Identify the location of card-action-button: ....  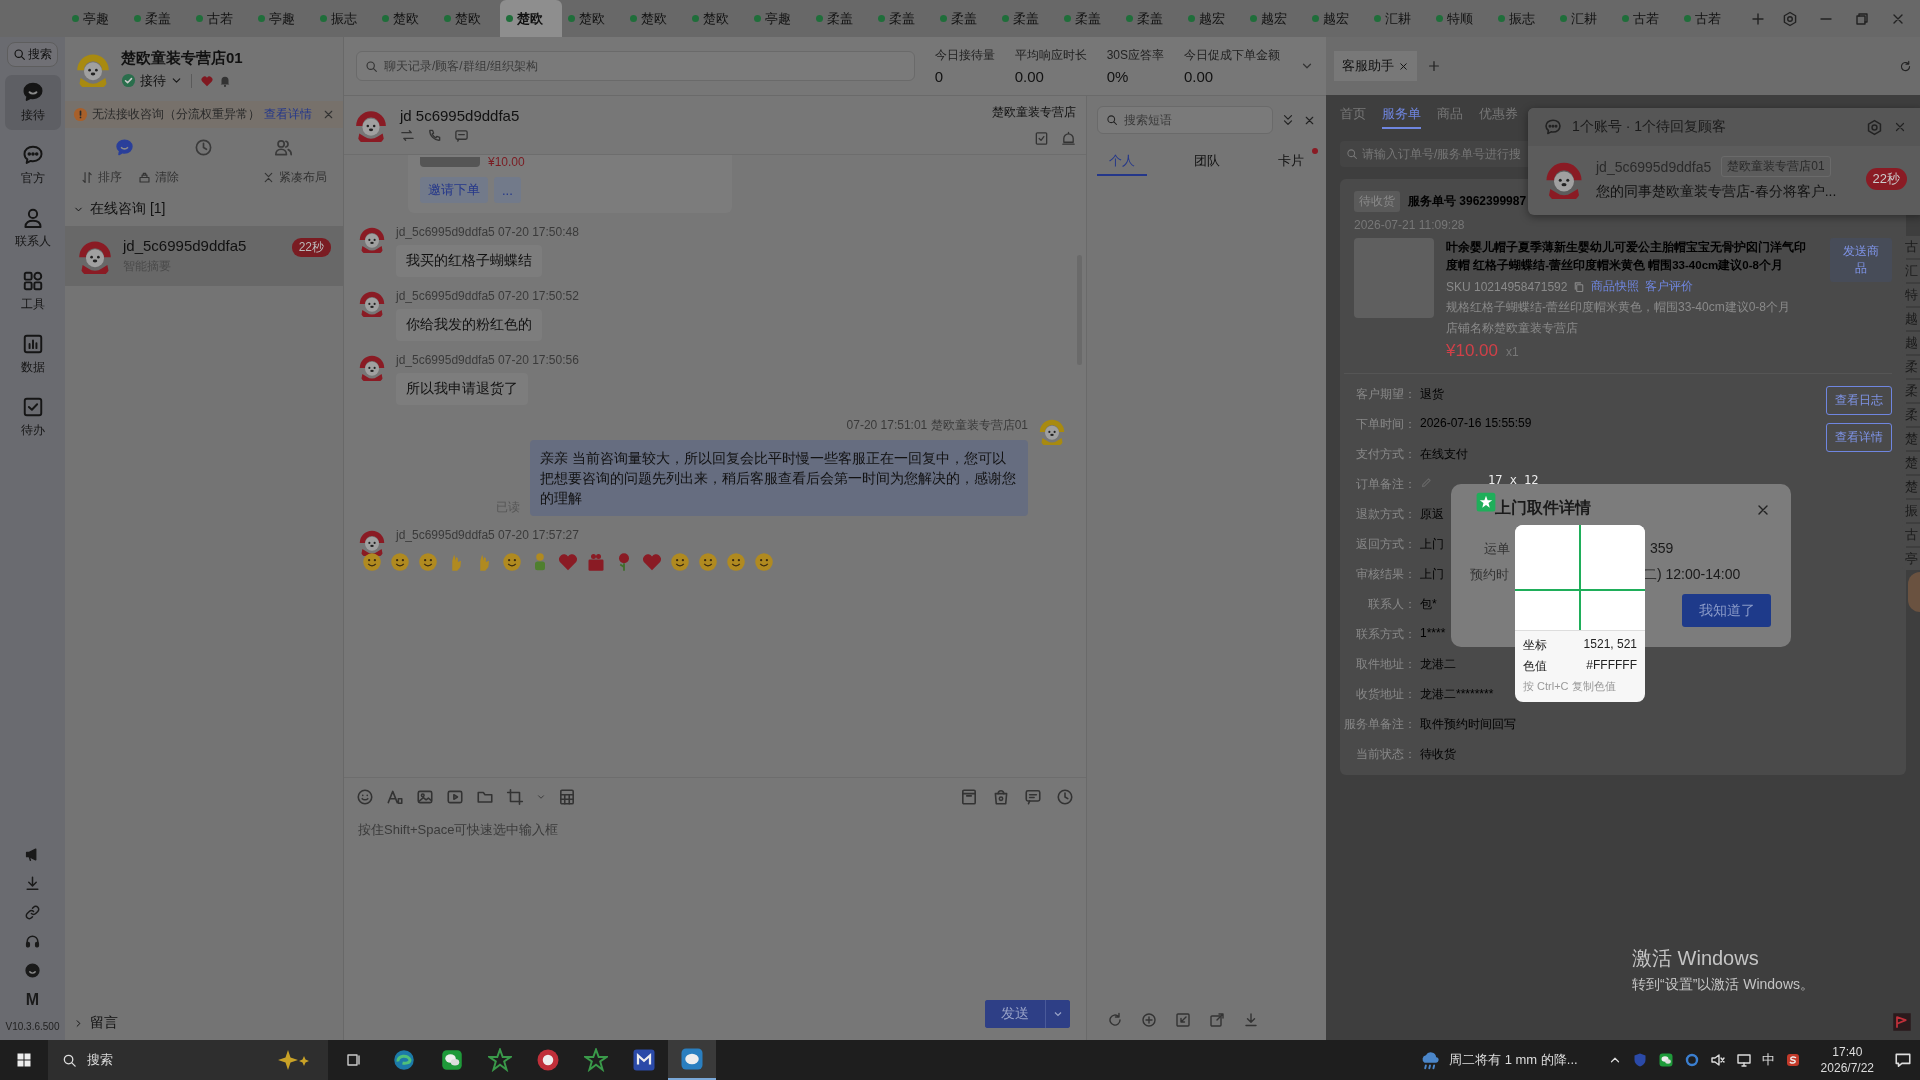
(507, 190).